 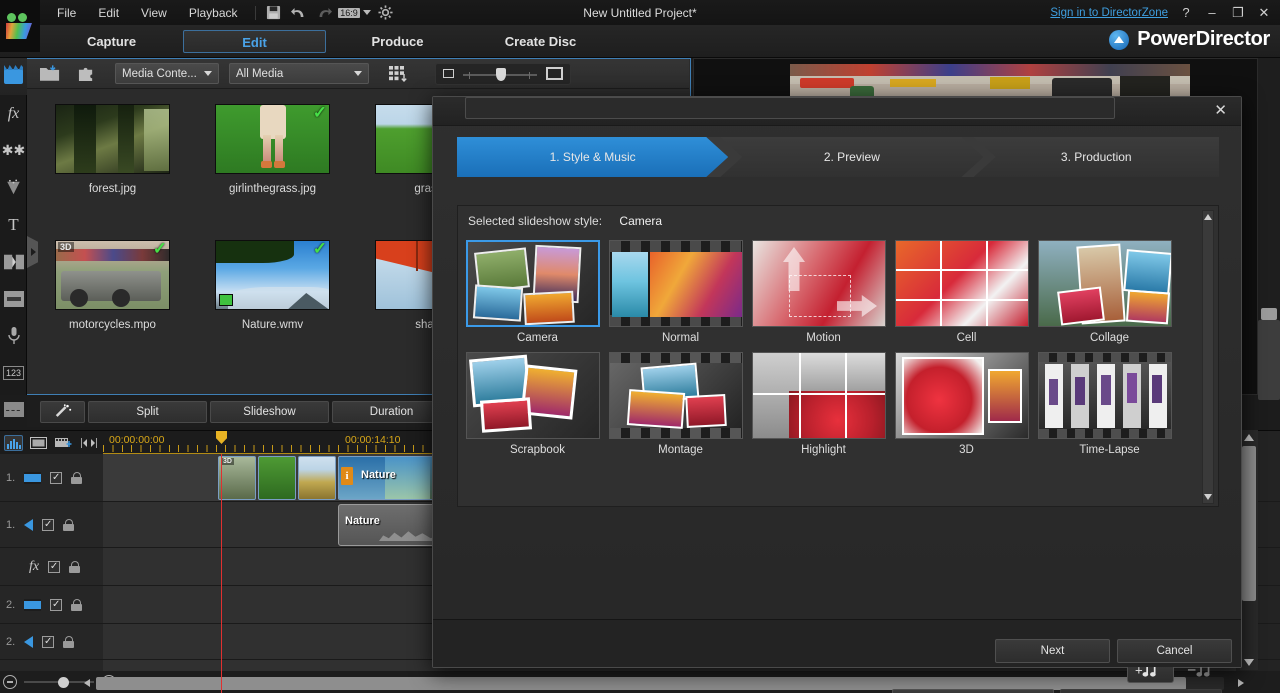 I want to click on range-selection-icon, so click(x=88, y=443).